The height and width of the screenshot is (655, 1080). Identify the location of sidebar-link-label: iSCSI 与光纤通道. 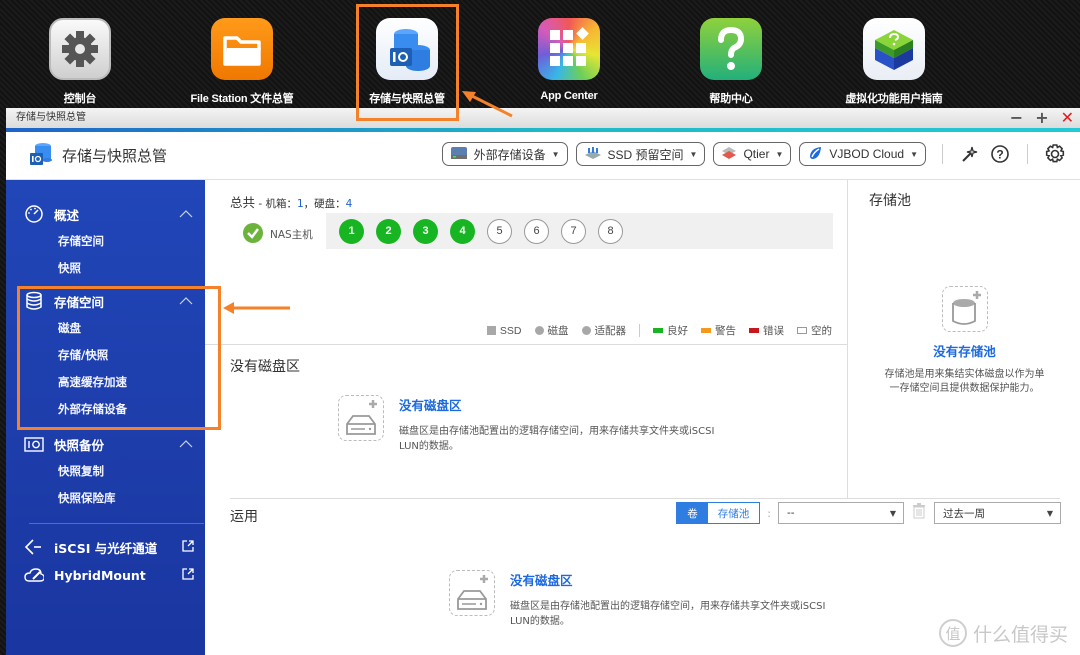
(106, 548).